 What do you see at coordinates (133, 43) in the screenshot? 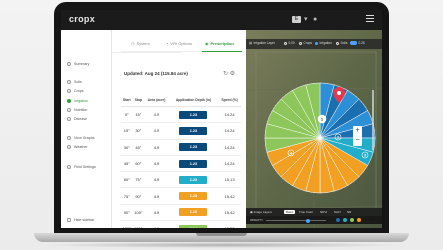
I see `system-icon: ◷` at bounding box center [133, 43].